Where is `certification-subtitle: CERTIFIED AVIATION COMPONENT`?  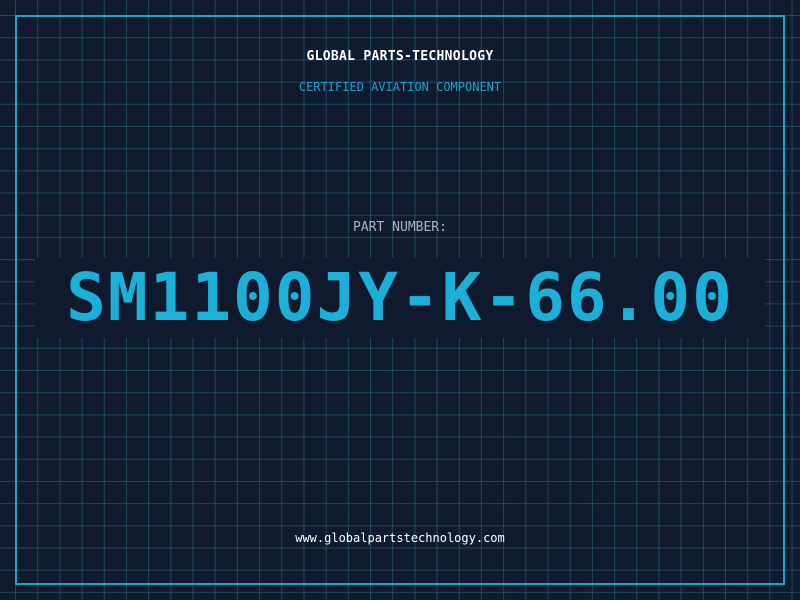
certification-subtitle: CERTIFIED AVIATION COMPONENT is located at coordinates (400, 87).